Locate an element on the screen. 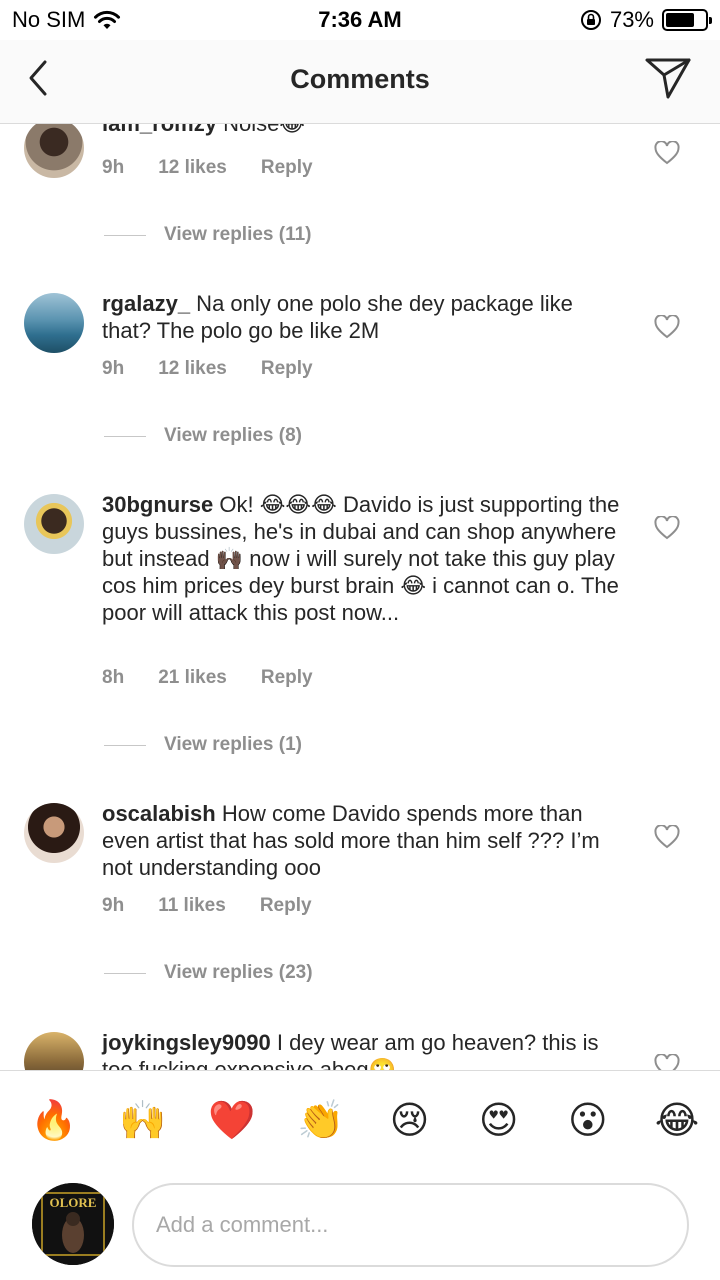  clapping-emoji-button: 👏 is located at coordinates (320, 1120).